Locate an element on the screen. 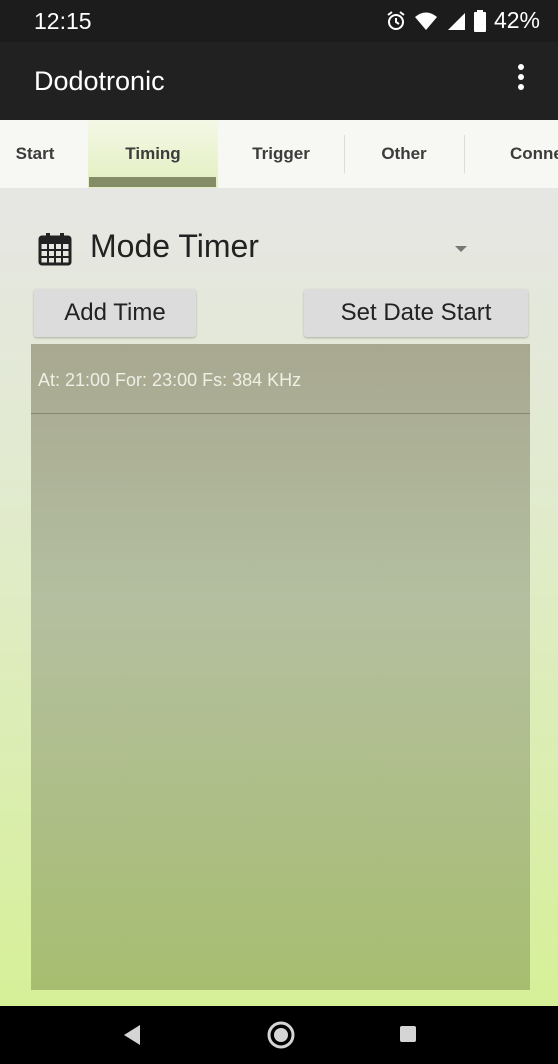  tab-label: Conne is located at coordinates (534, 153).